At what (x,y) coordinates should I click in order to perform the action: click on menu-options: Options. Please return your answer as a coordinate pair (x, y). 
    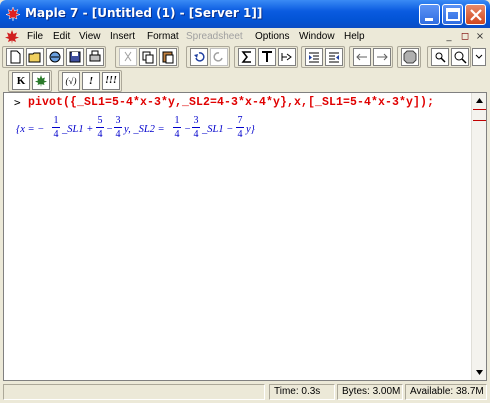
    Looking at the image, I should click on (272, 36).